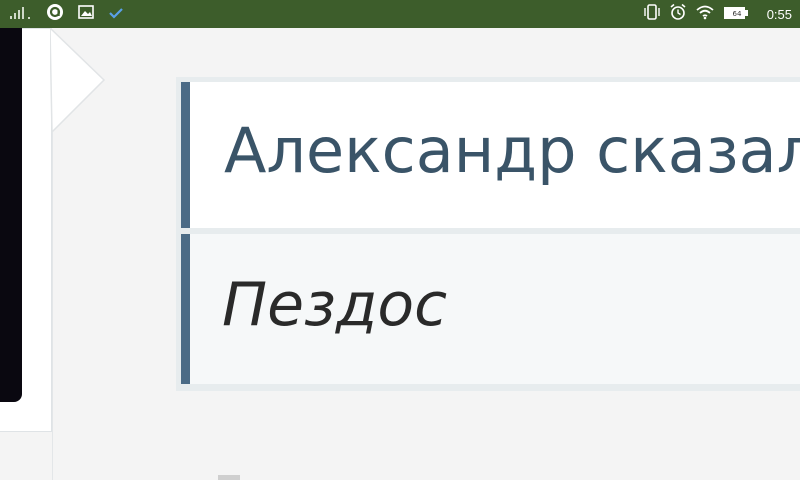 This screenshot has height=480, width=800. I want to click on gutter-divider, so click(52, 306).